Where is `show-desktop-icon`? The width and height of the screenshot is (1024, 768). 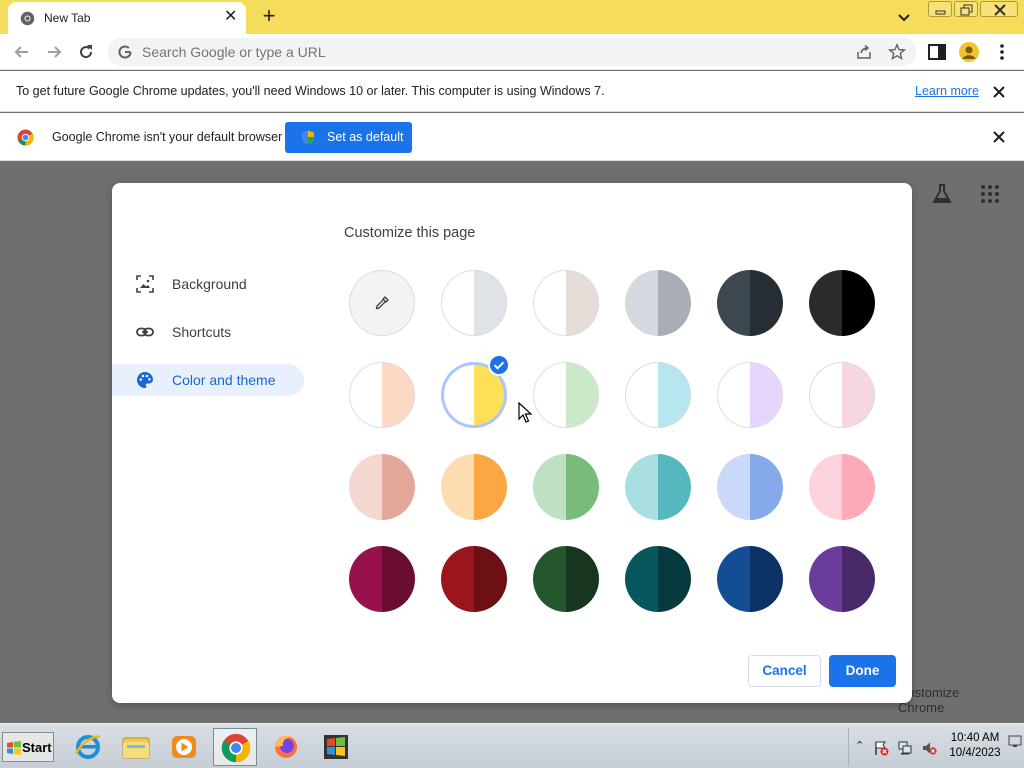
show-desktop-icon is located at coordinates (1015, 741).